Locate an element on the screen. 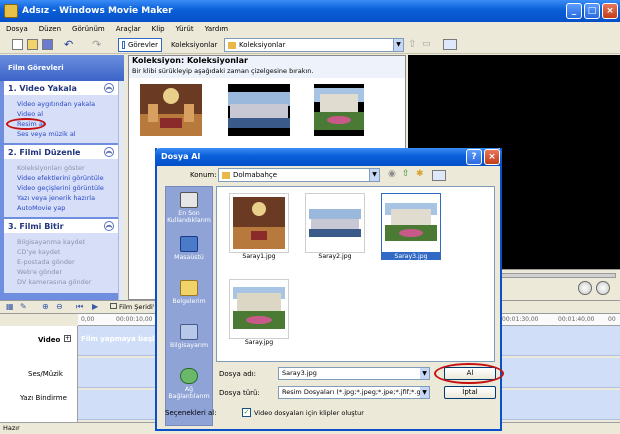 The height and width of the screenshot is (434, 620). file-item: Saray1.jpg is located at coordinates (259, 226).